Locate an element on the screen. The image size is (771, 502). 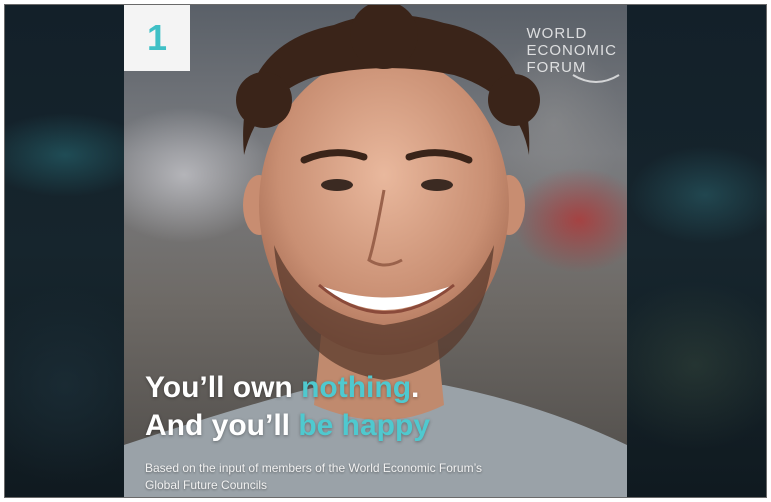
headline-text: You’ll own is located at coordinates (223, 387).